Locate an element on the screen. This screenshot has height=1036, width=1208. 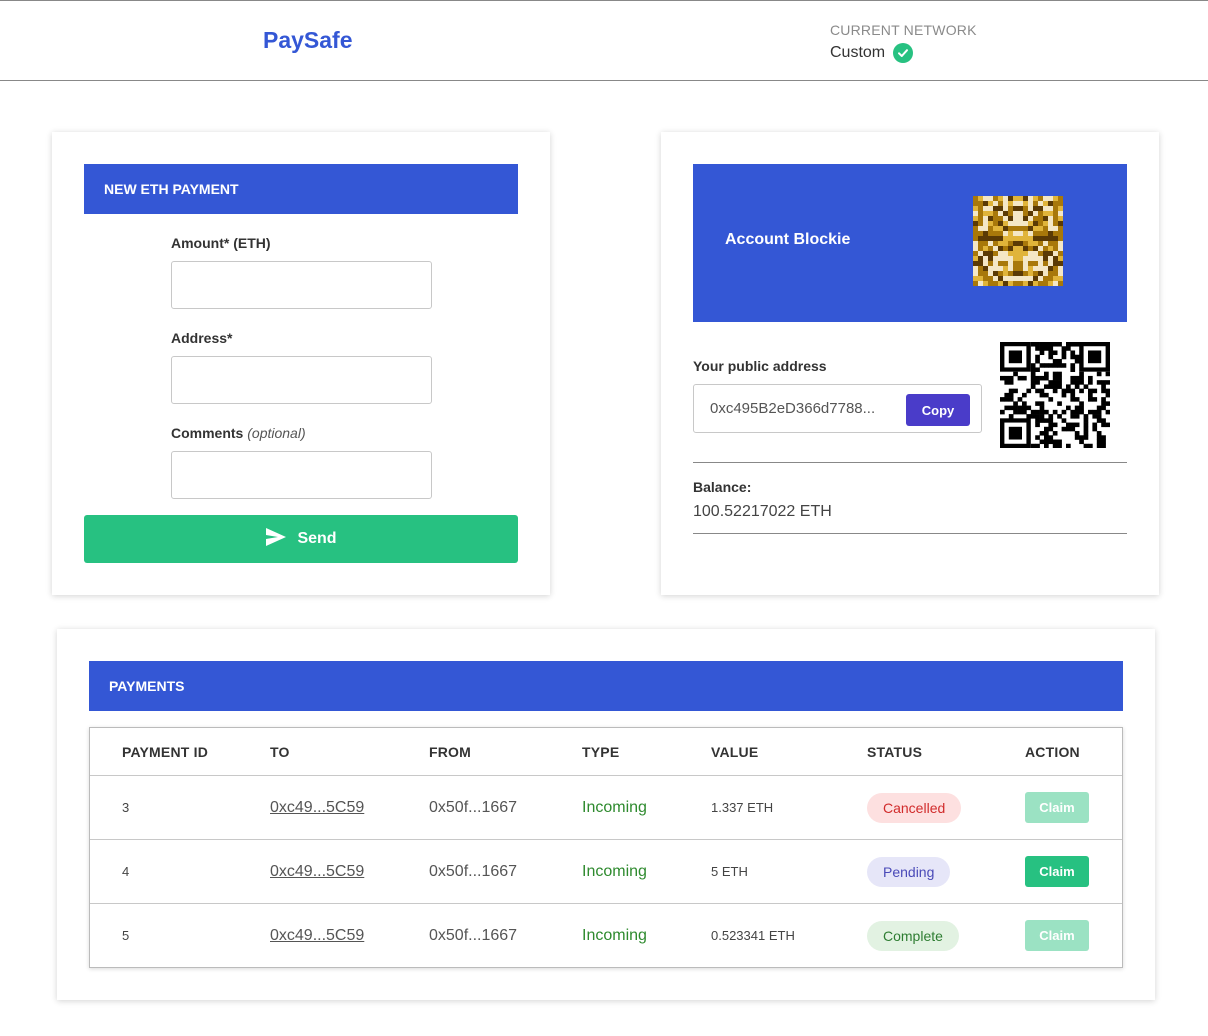
payments-title: PAYMENTS is located at coordinates (606, 686).